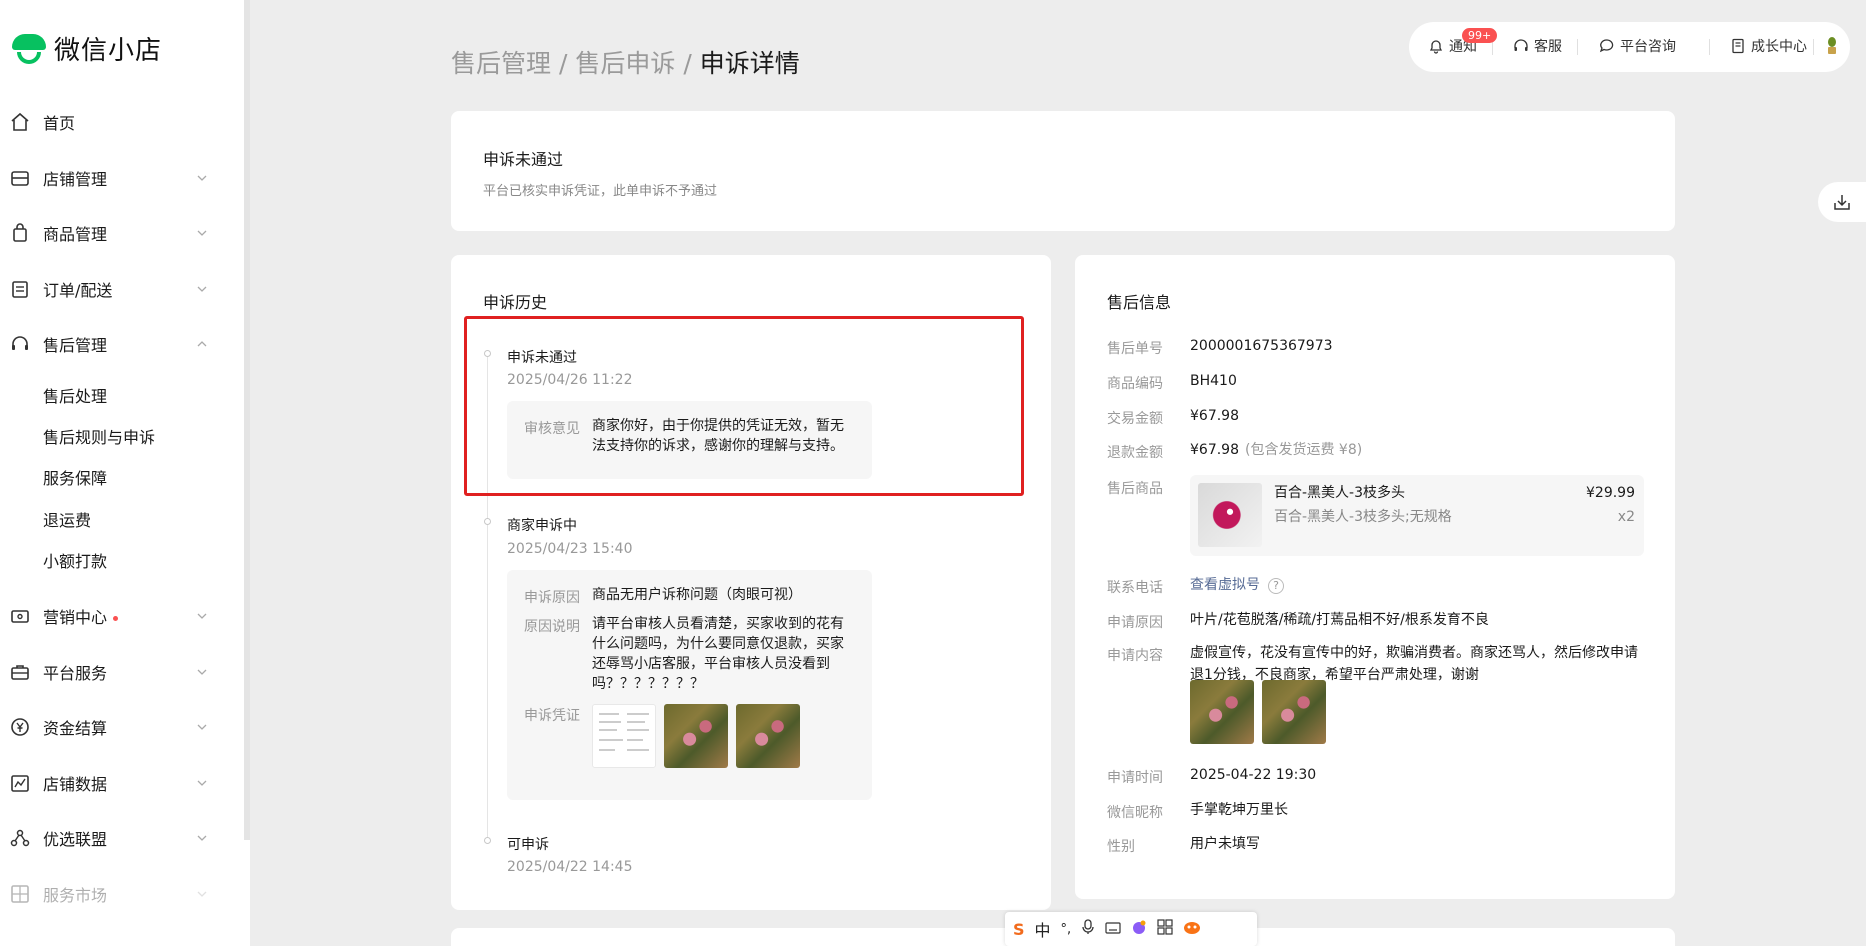 Image resolution: width=1866 pixels, height=946 pixels. I want to click on bell-icon, so click(1436, 47).